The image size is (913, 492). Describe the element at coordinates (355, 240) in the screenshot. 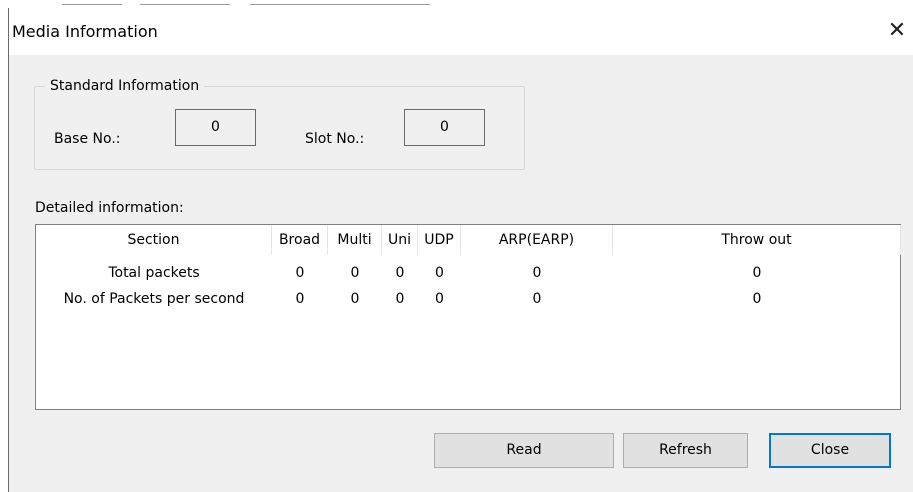

I see `column-header-multi: Multi` at that location.